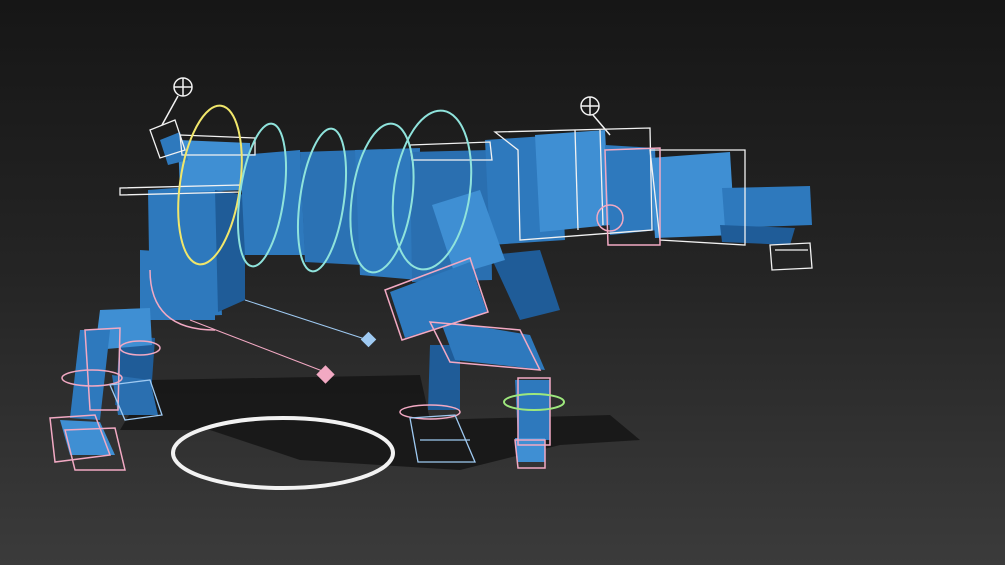  What do you see at coordinates (767, 207) in the screenshot?
I see `snout-block` at bounding box center [767, 207].